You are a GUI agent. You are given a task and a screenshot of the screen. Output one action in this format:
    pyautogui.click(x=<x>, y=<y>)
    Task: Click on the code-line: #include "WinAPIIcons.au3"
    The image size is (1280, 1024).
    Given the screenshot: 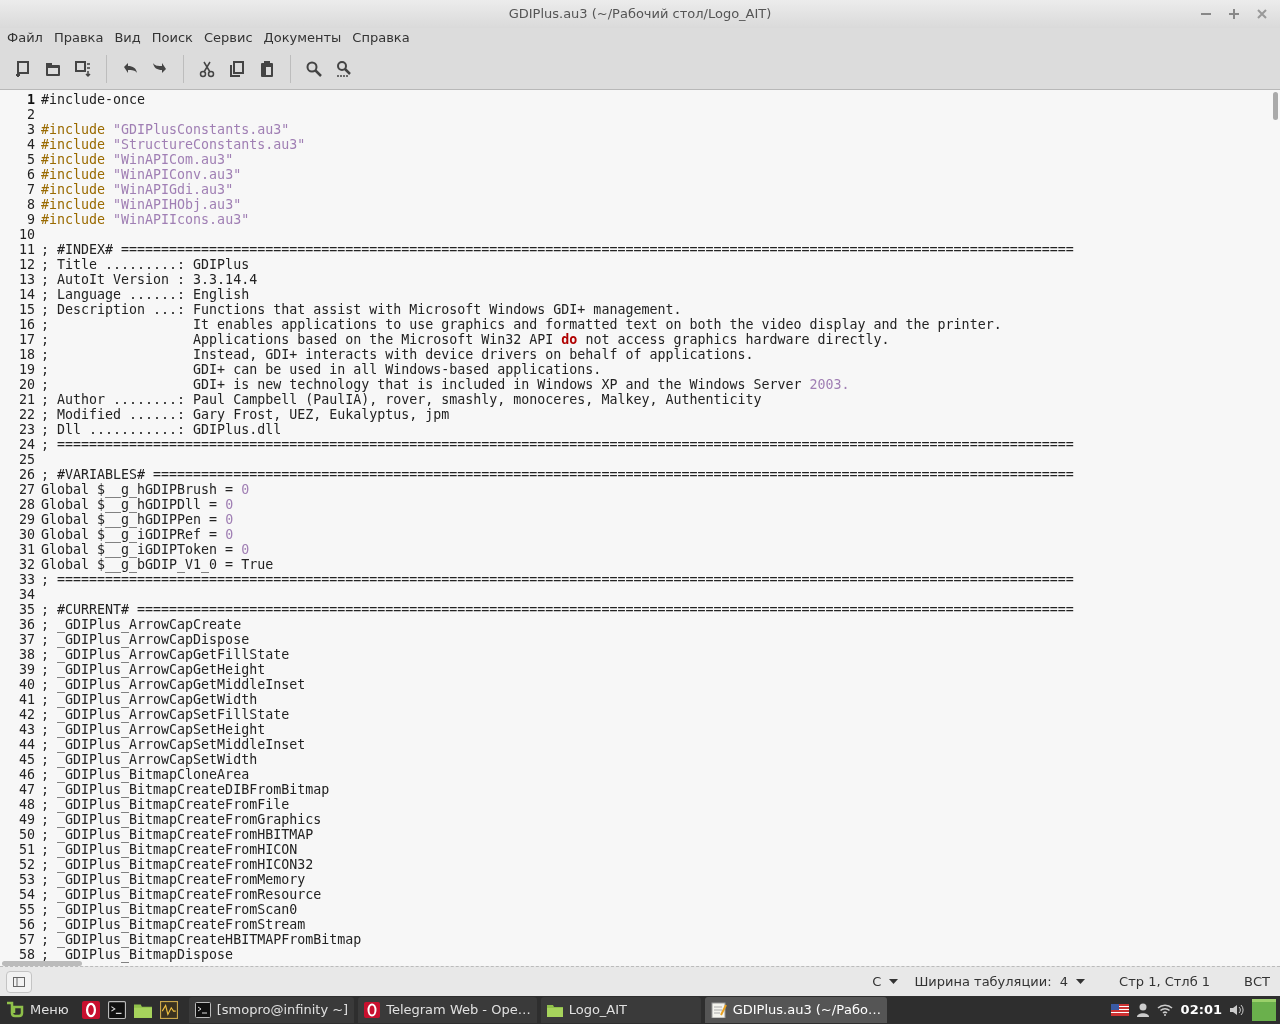 What is the action you would take?
    pyautogui.click(x=145, y=219)
    